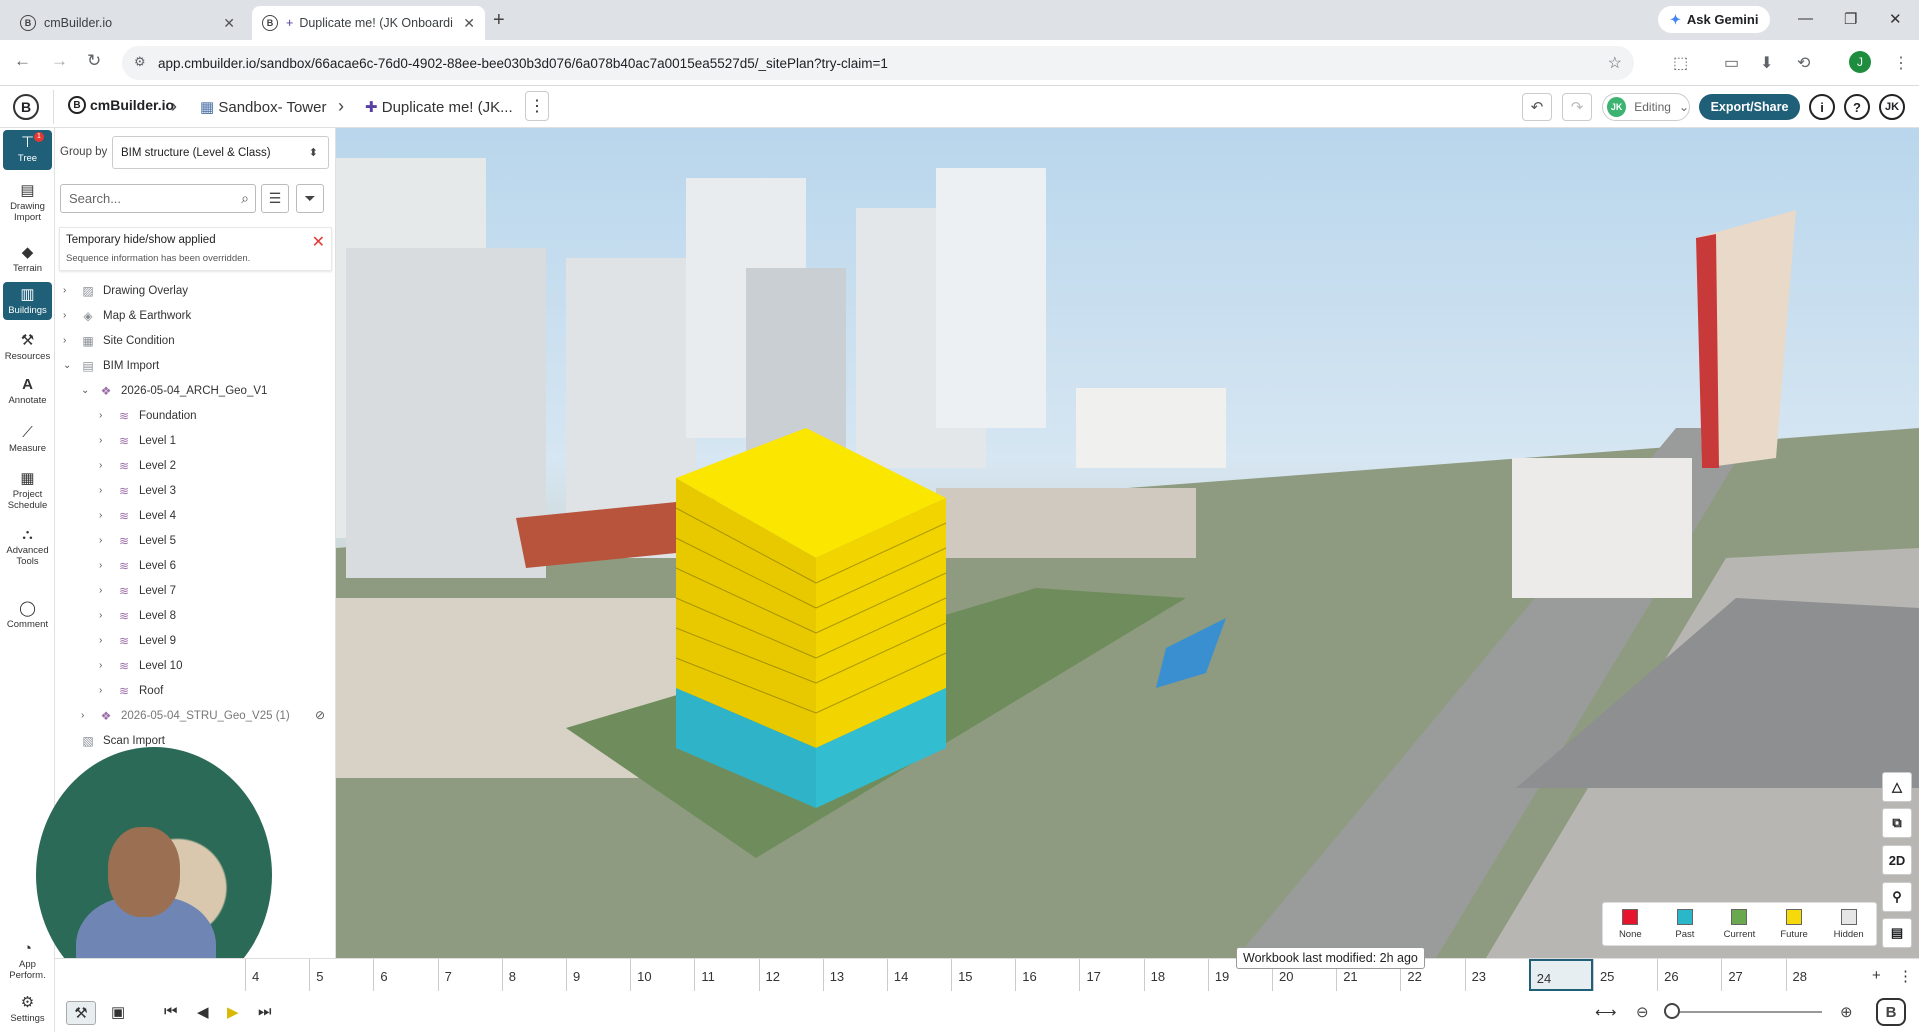 Image resolution: width=1919 pixels, height=1032 pixels. I want to click on timeline-tick: 7, so click(469, 975).